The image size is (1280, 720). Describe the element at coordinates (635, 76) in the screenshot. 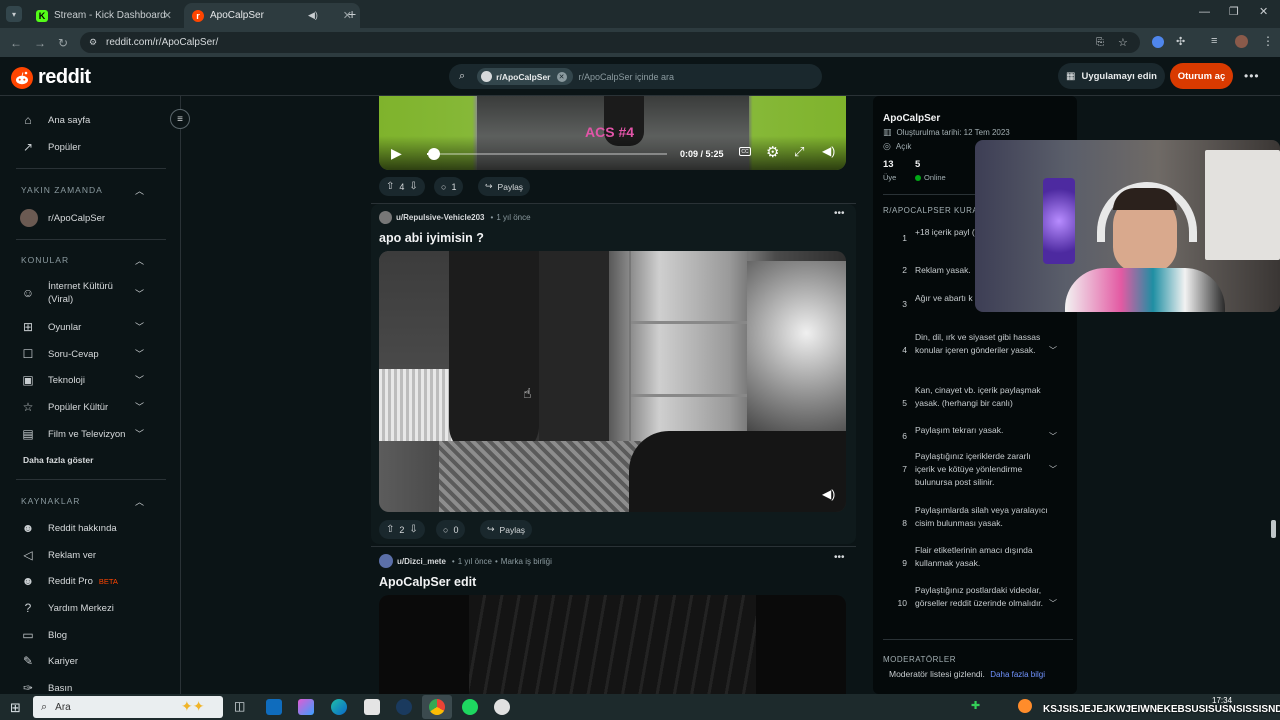

I see `search-bar: ⌕ r/ApoCalpSer ✕ r/ApoCalpSer içinde ara` at that location.